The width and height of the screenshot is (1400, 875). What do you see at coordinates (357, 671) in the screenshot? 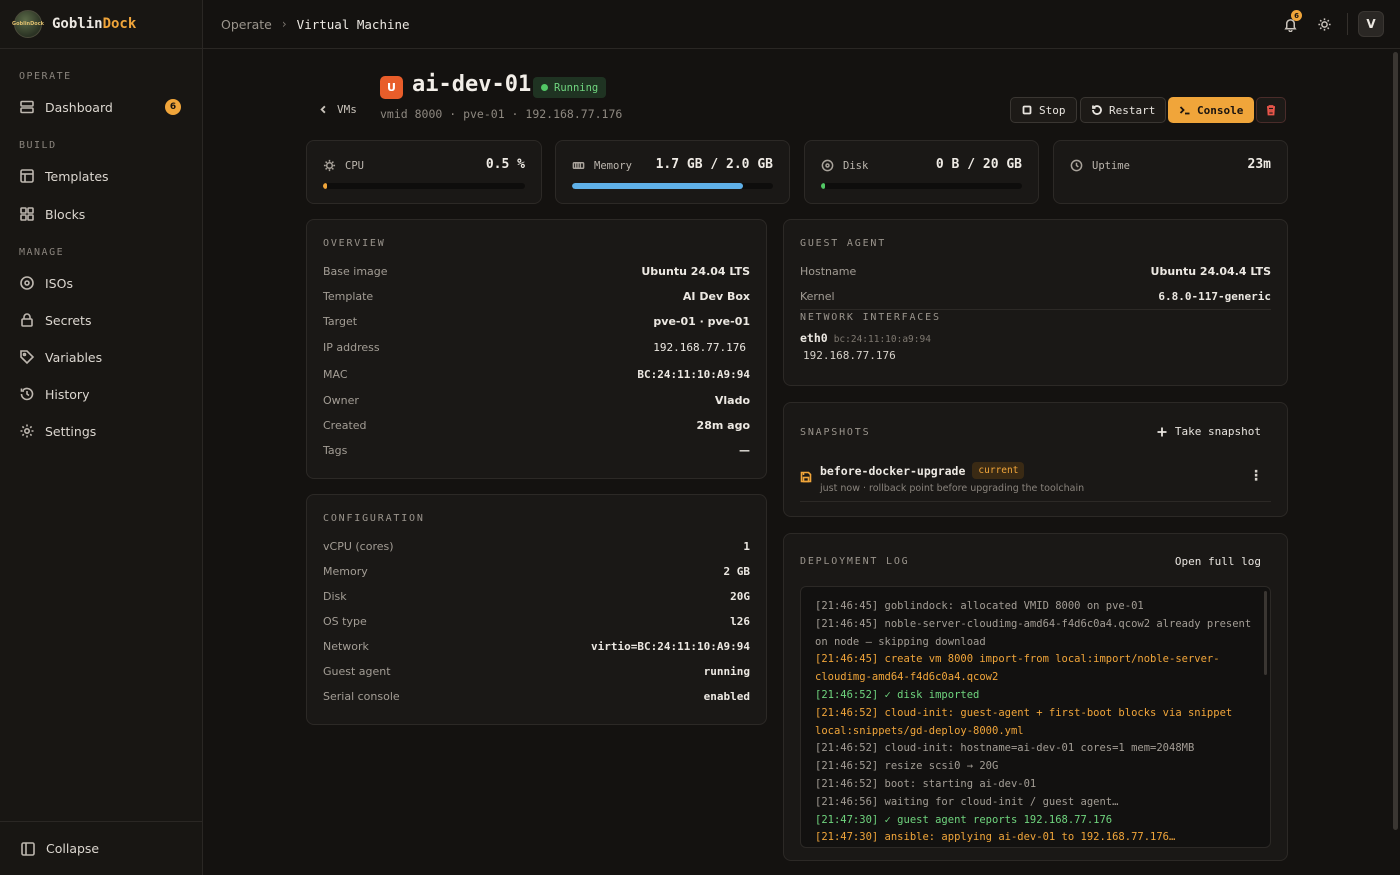
I see `row-key: Guest agent` at bounding box center [357, 671].